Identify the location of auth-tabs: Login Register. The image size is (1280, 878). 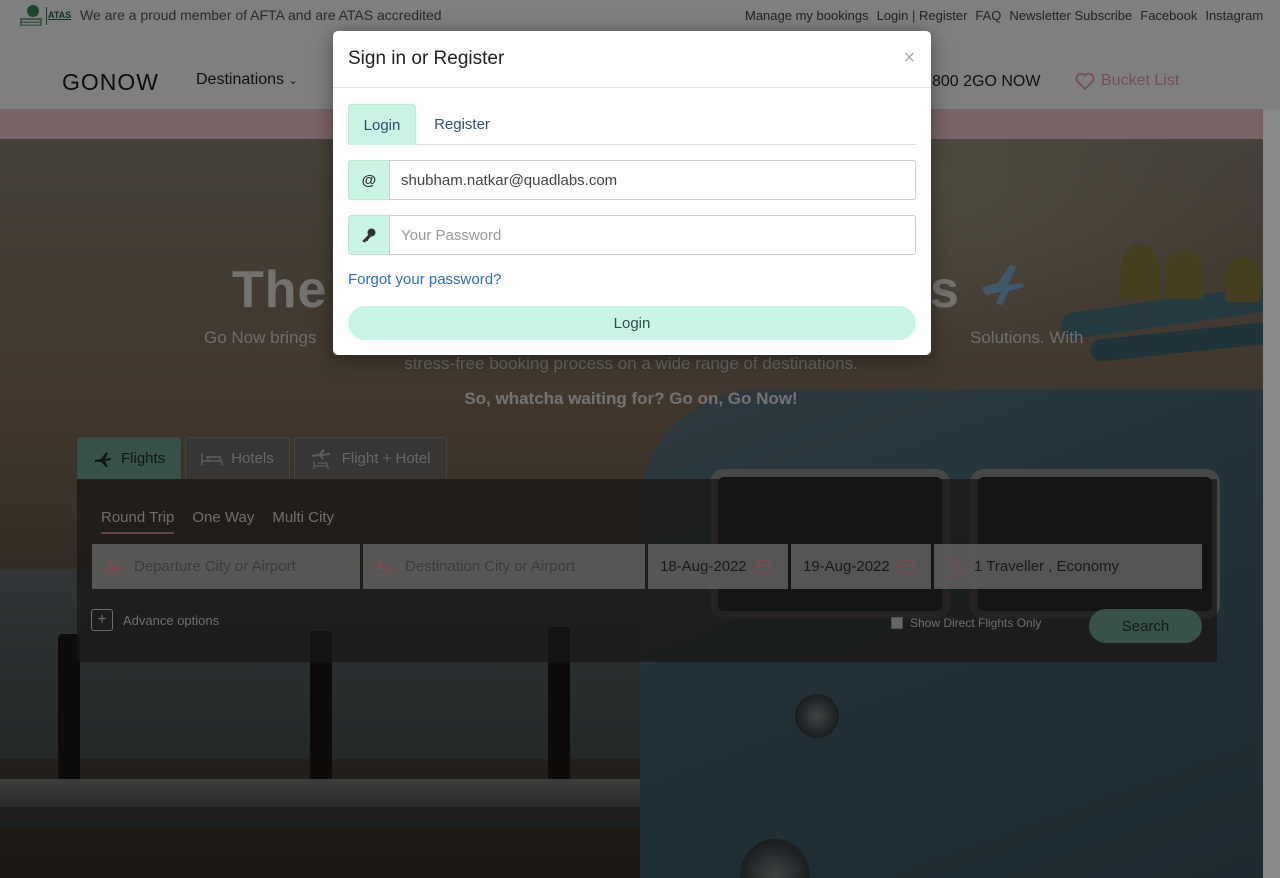
(632, 124).